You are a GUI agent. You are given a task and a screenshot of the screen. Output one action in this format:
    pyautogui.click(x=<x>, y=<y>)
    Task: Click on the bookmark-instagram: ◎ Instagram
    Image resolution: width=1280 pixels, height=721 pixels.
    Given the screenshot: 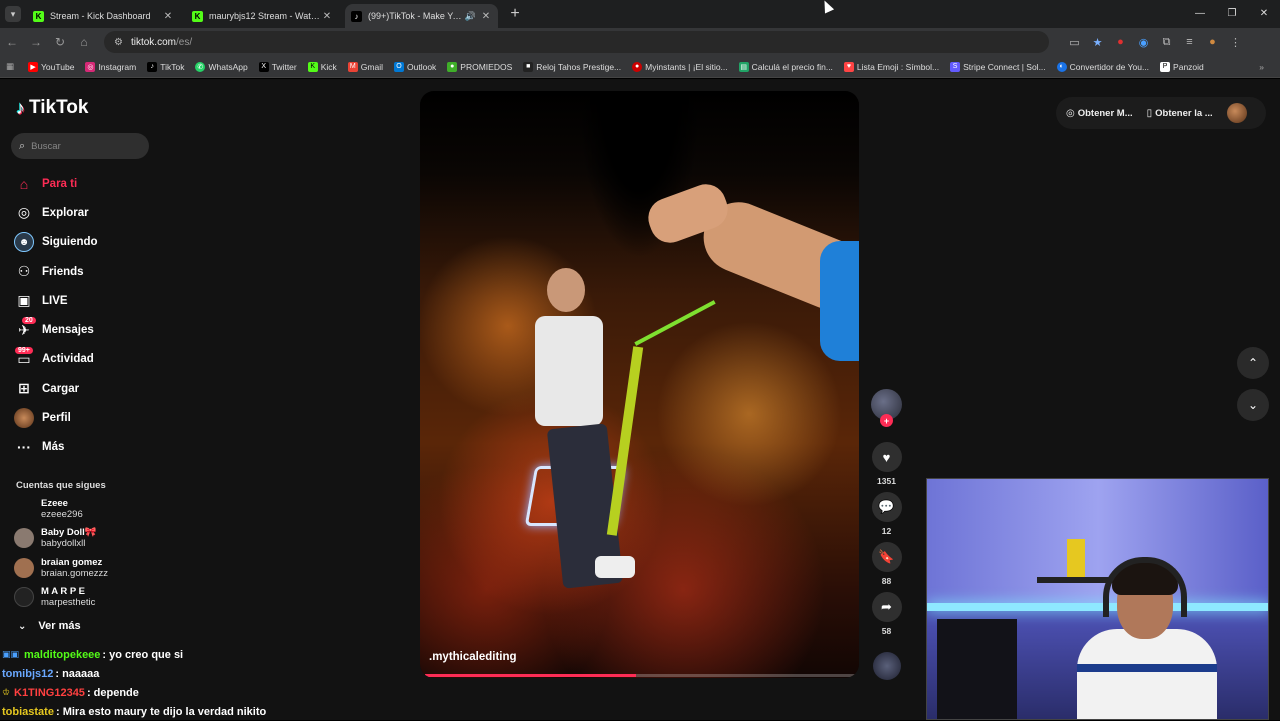 What is the action you would take?
    pyautogui.click(x=110, y=66)
    